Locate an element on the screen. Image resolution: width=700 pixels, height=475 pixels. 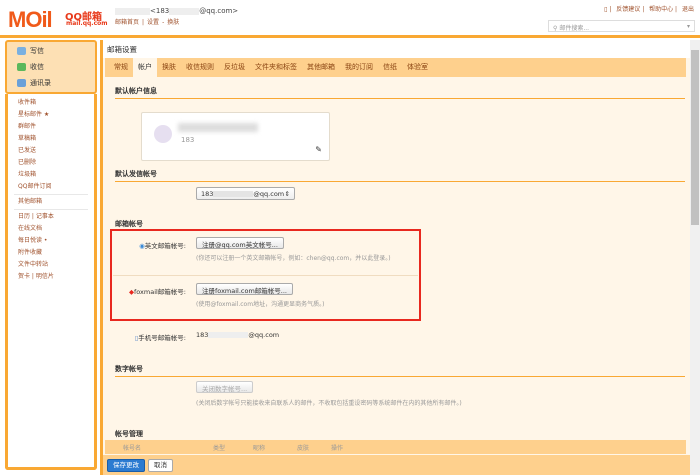
phone-label: ▯手机号邮箱帐号: is located at coordinates (160, 338).